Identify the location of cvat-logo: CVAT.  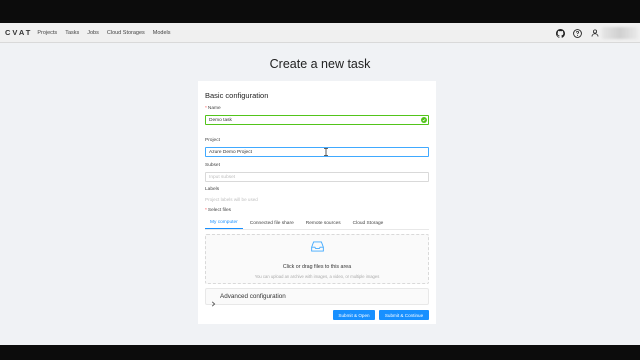
(18, 32).